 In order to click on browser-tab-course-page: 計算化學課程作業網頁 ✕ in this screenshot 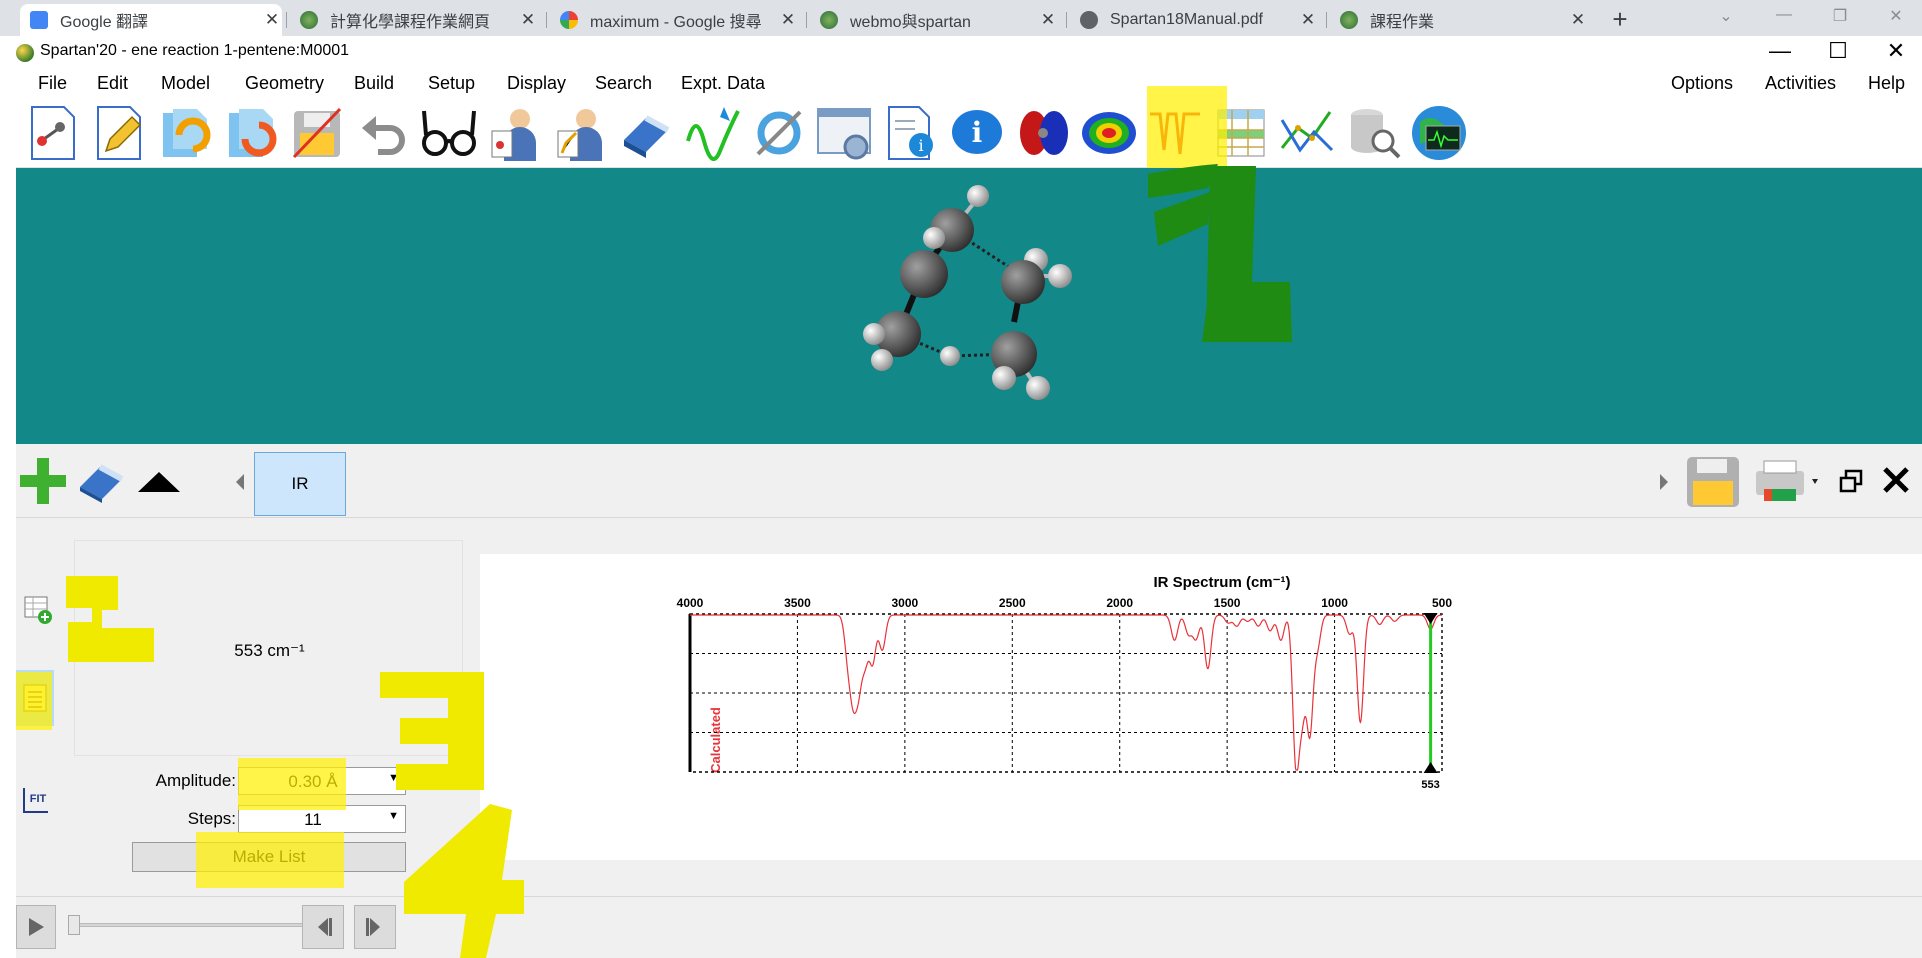, I will do `click(414, 20)`.